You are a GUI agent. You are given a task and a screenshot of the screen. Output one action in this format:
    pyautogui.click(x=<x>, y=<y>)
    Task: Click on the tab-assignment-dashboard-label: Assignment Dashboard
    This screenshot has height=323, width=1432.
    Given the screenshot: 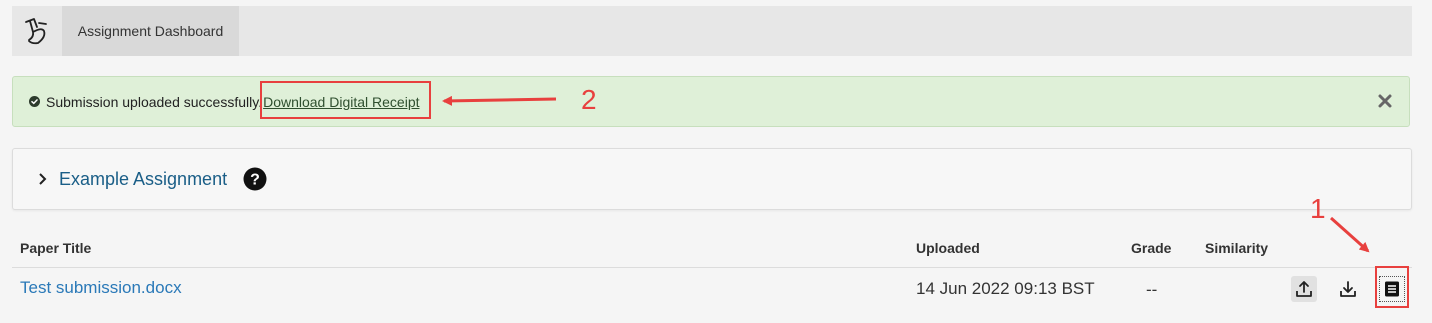 What is the action you would take?
    pyautogui.click(x=150, y=31)
    